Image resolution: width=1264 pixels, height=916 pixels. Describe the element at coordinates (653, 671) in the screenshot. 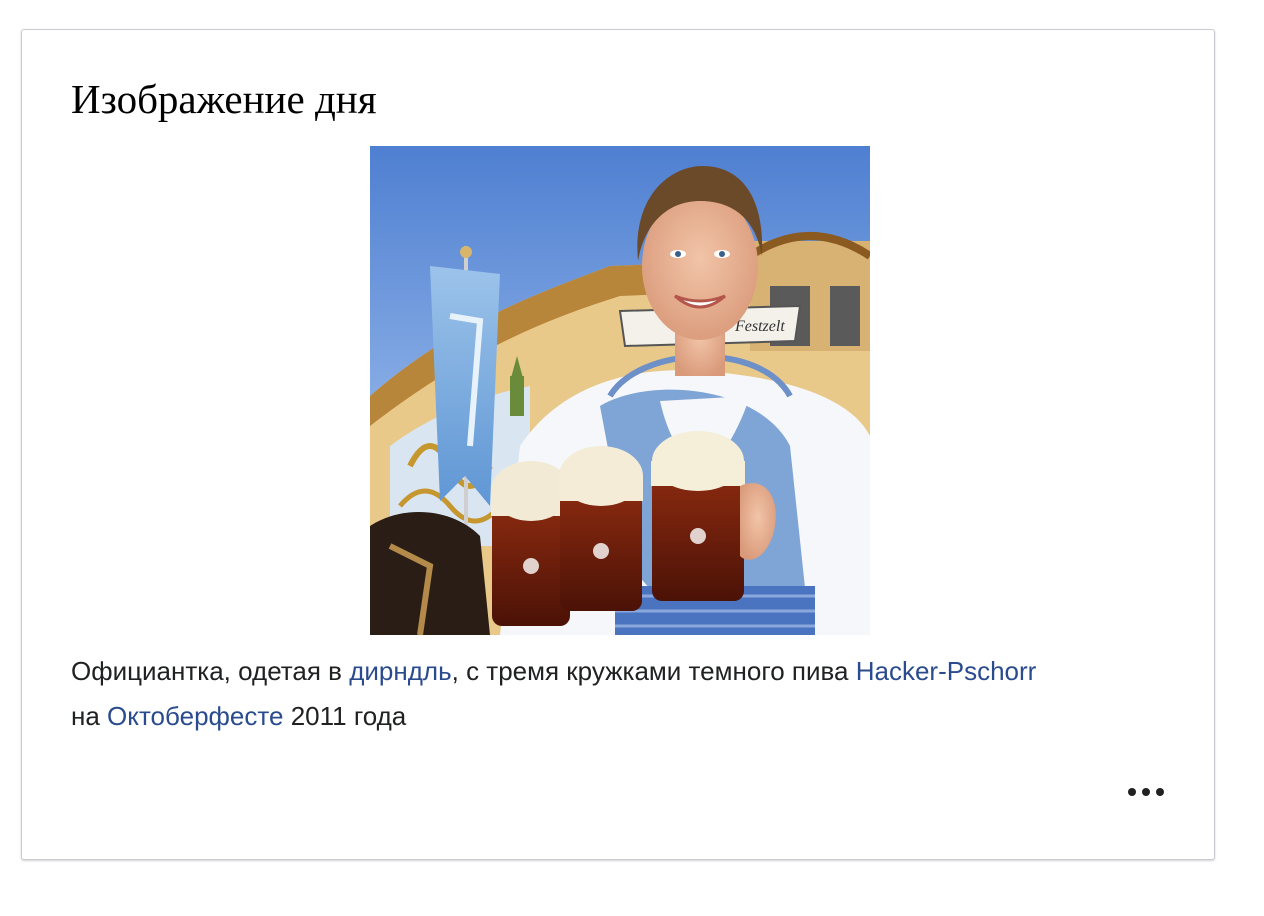

I see `caption-text: , с тремя кружками темного пива` at that location.